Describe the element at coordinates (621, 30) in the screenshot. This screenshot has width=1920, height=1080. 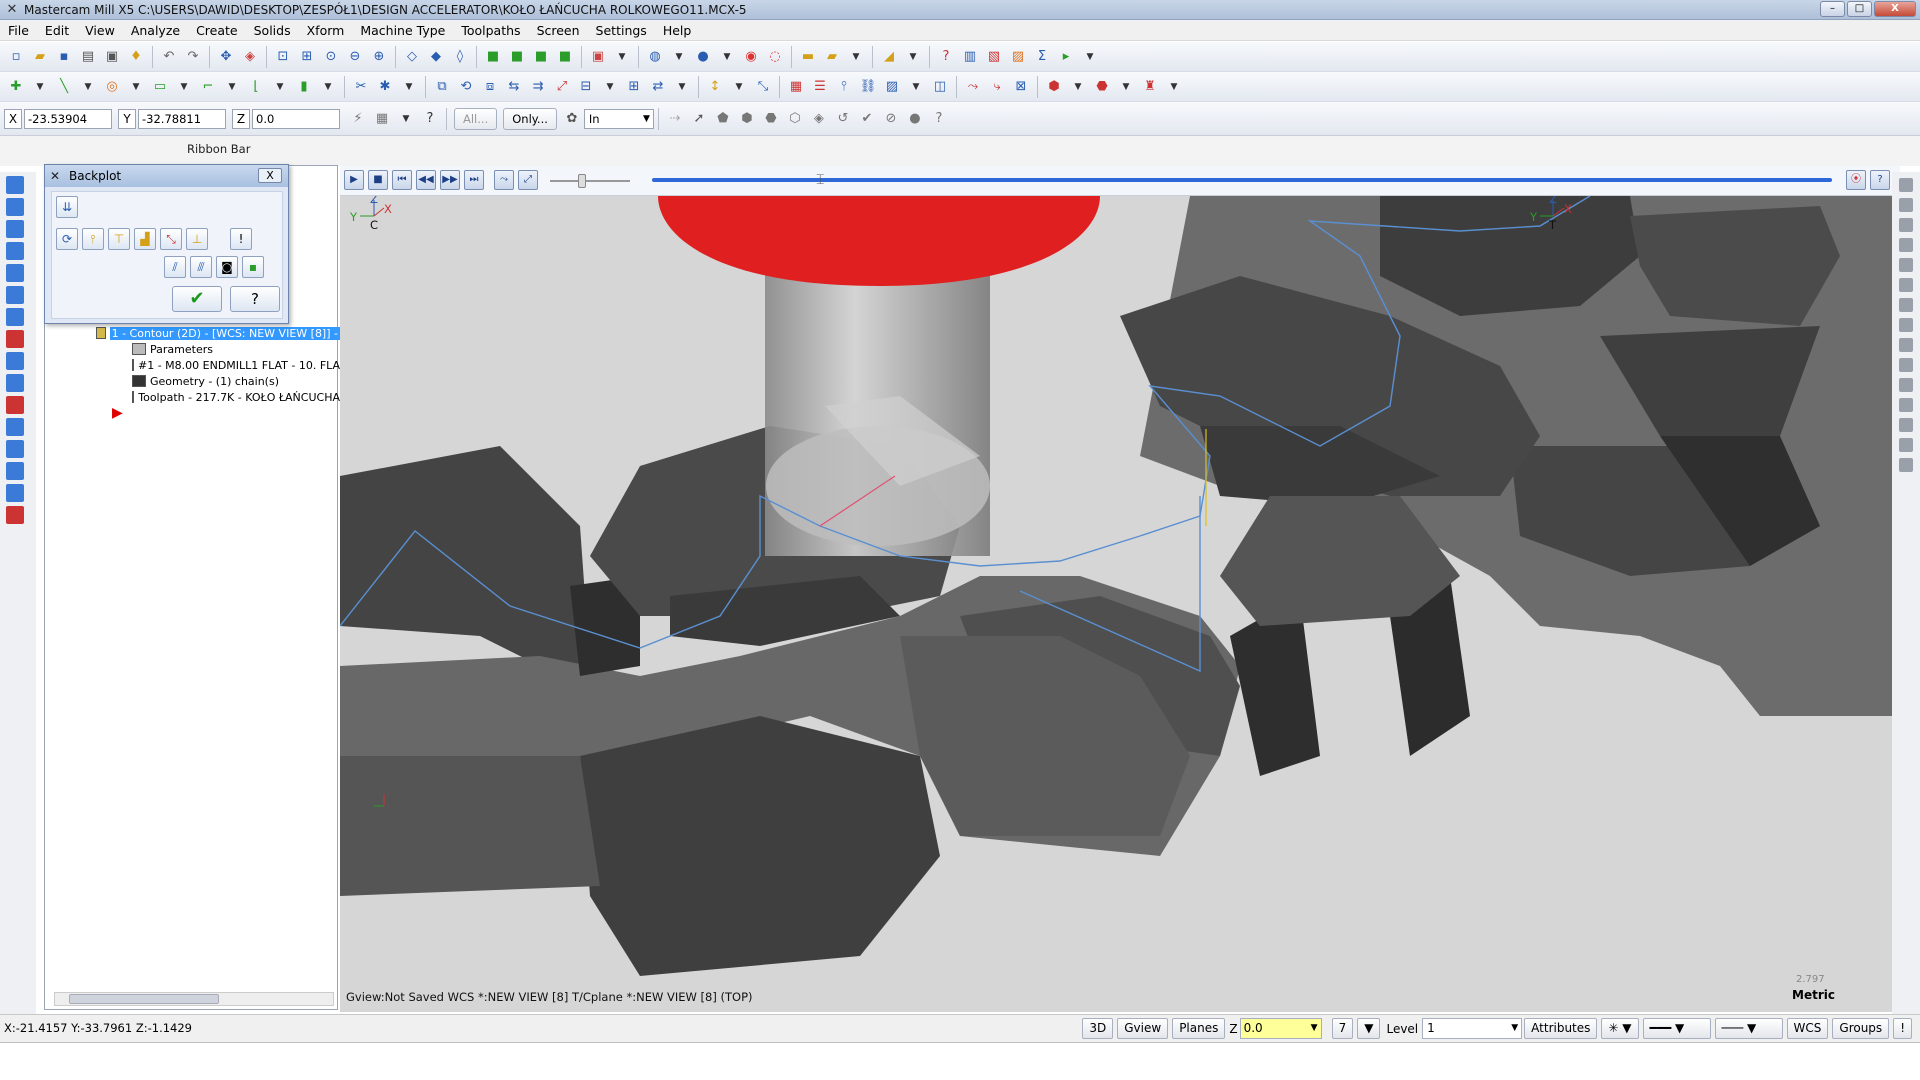
I see `menu-settings: Settings` at that location.